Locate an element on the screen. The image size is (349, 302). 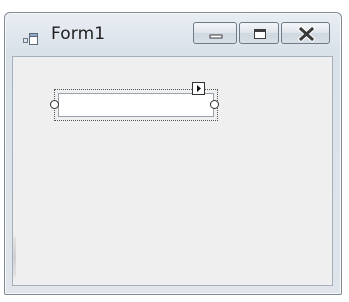
arrow-right-icon is located at coordinates (199, 88).